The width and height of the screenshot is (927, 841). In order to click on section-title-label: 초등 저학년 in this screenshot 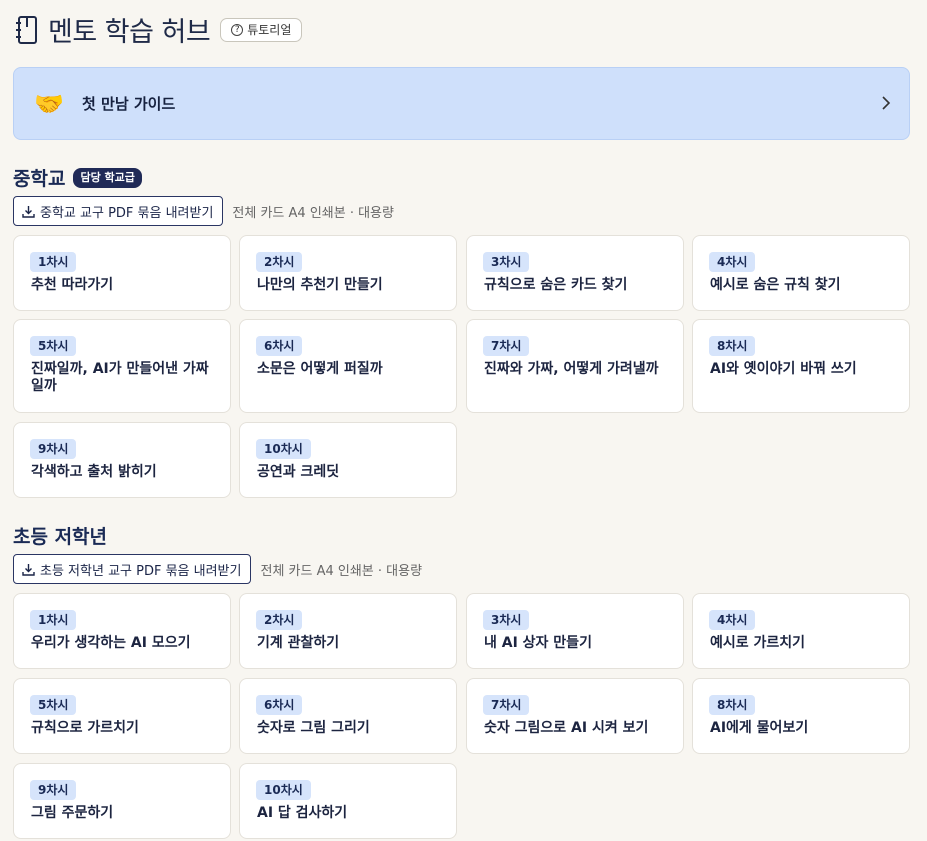, I will do `click(60, 537)`.